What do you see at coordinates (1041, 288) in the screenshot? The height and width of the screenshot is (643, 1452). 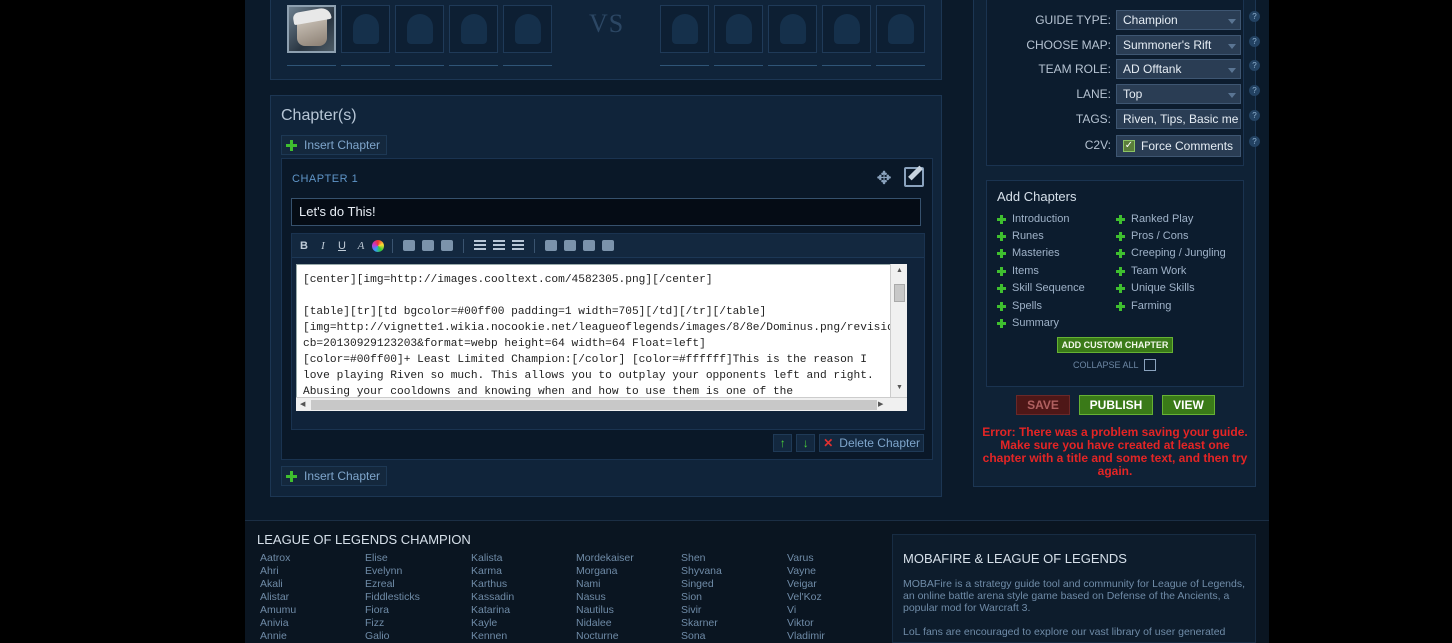 I see `add-chapter-skill-sequence: Skill Sequence` at bounding box center [1041, 288].